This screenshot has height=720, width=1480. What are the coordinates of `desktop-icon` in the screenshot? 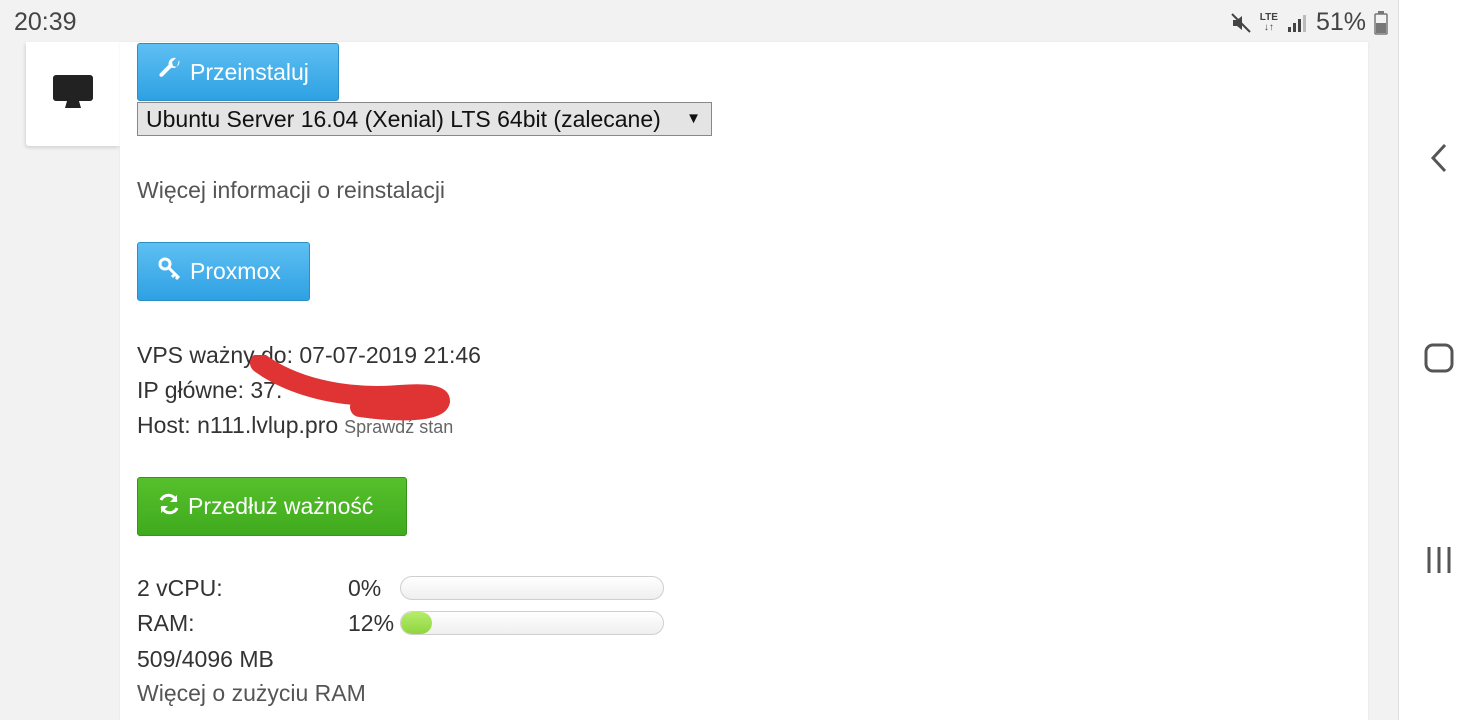 It's located at (73, 94).